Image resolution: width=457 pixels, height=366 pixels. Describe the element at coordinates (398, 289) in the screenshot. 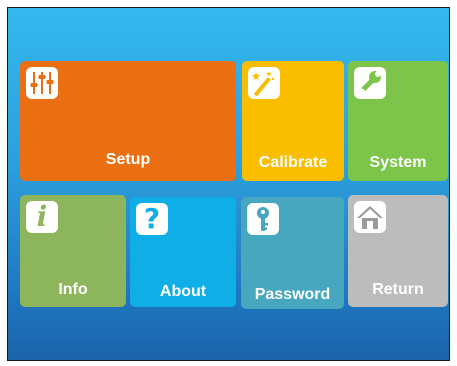

I see `return-label: Return` at that location.